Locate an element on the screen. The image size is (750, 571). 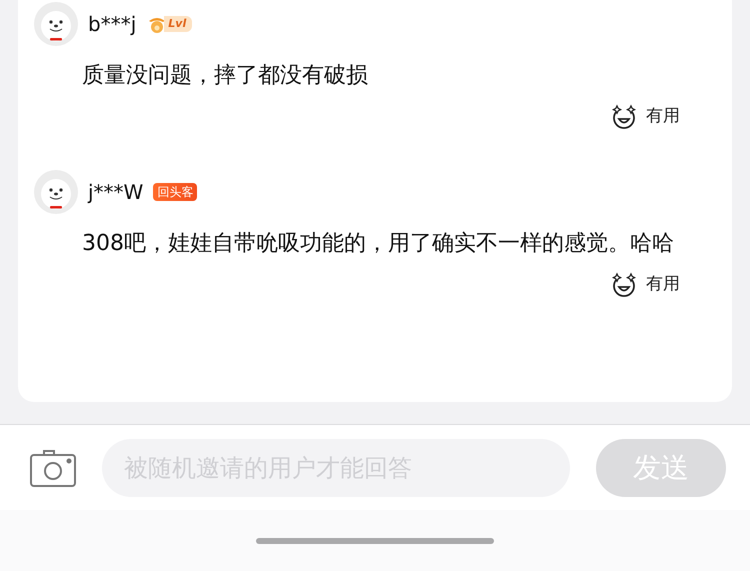
avatar-icon is located at coordinates (56, 192).